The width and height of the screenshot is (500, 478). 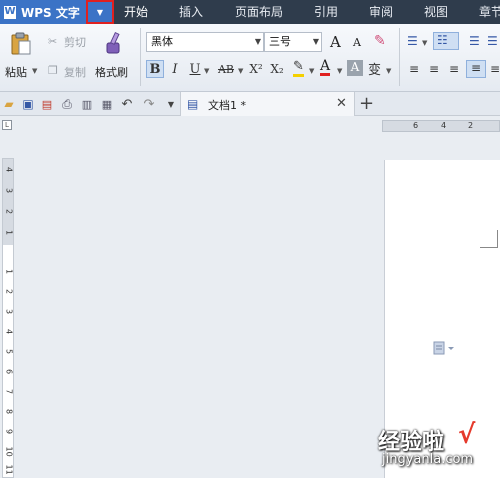 What do you see at coordinates (388, 71) in the screenshot?
I see `phonetic-dropdown-icon: ▼` at bounding box center [388, 71].